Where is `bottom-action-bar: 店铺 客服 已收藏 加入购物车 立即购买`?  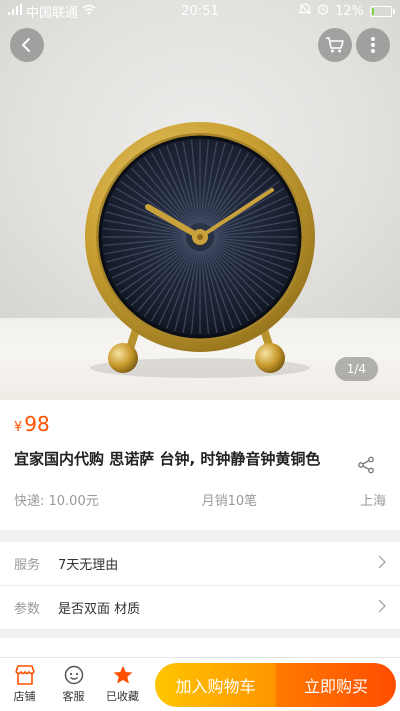 bottom-action-bar: 店铺 客服 已收藏 加入购物车 立即购买 is located at coordinates (200, 684).